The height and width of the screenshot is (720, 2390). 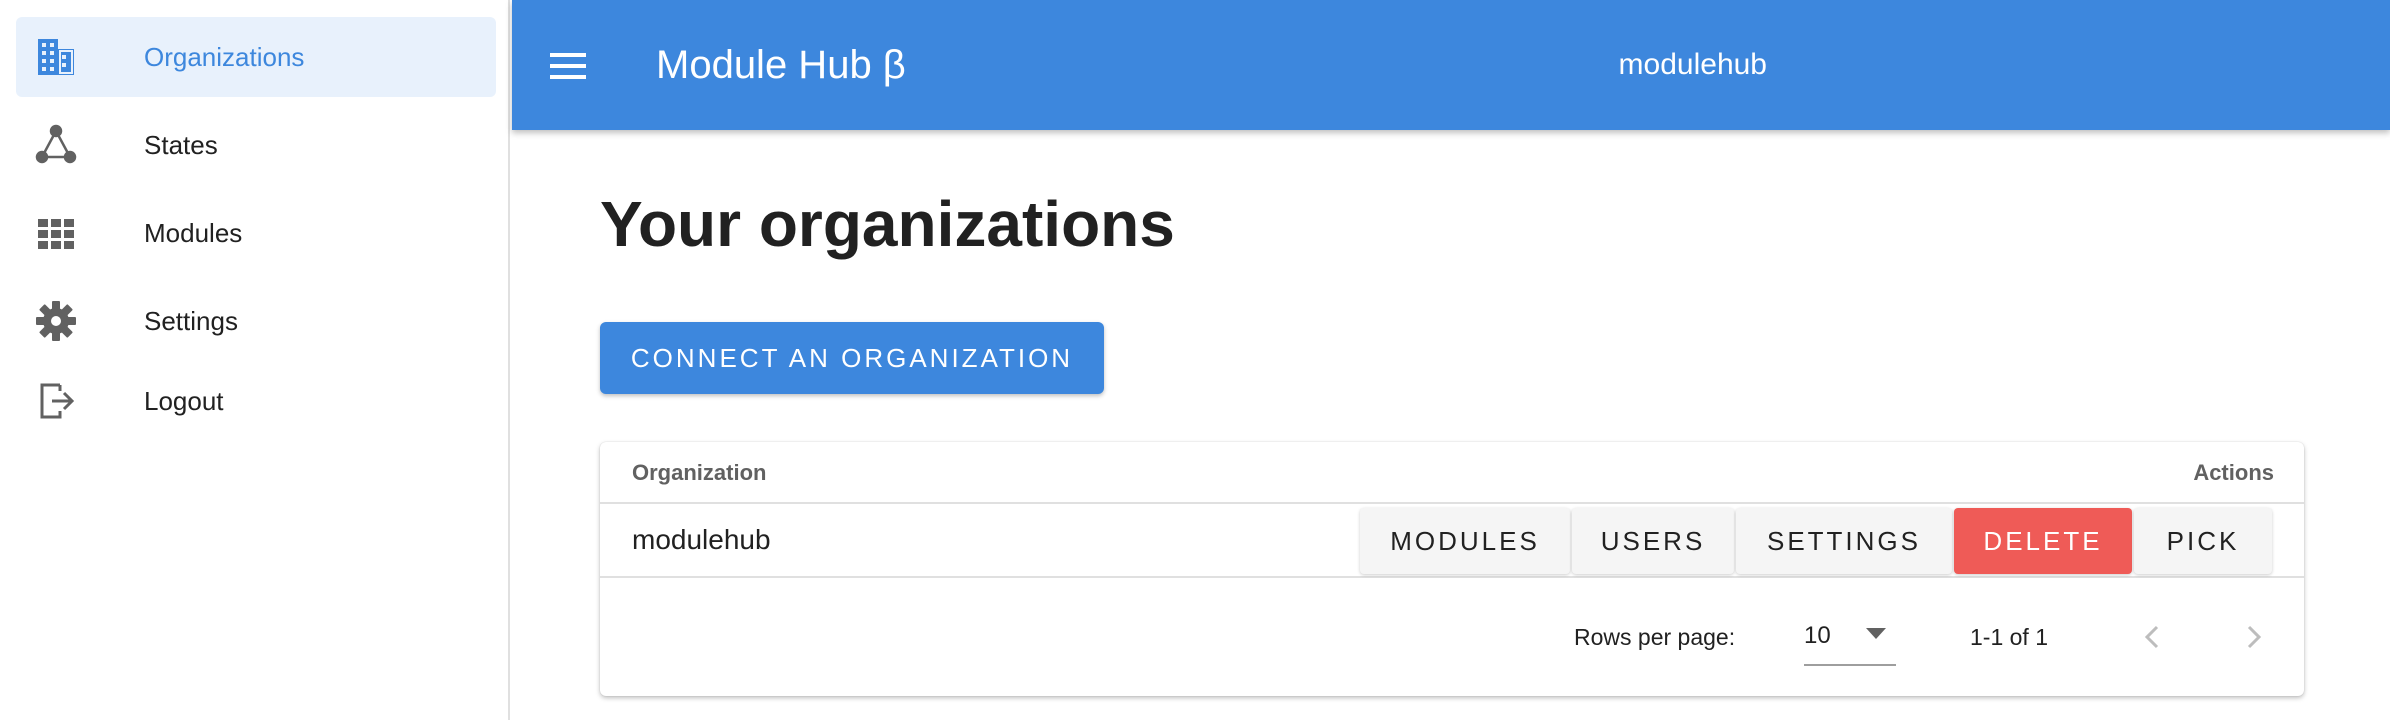 I want to click on building-icon, so click(x=56, y=57).